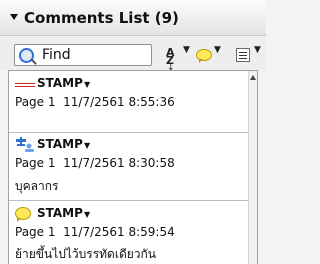 The height and width of the screenshot is (264, 320). What do you see at coordinates (95, 232) in the screenshot?
I see `comment-meta: Page 1 11/7/2561 8:59:54` at bounding box center [95, 232].